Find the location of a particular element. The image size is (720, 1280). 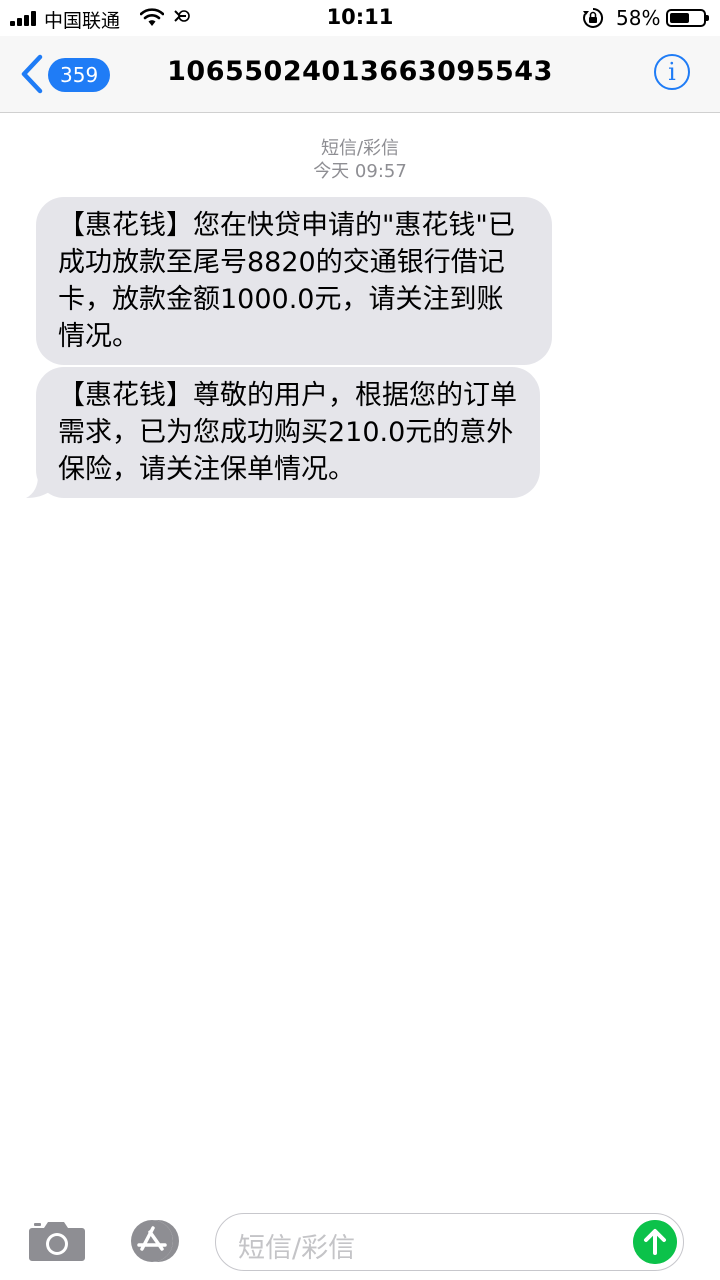

camera-icon is located at coordinates (57, 1240).